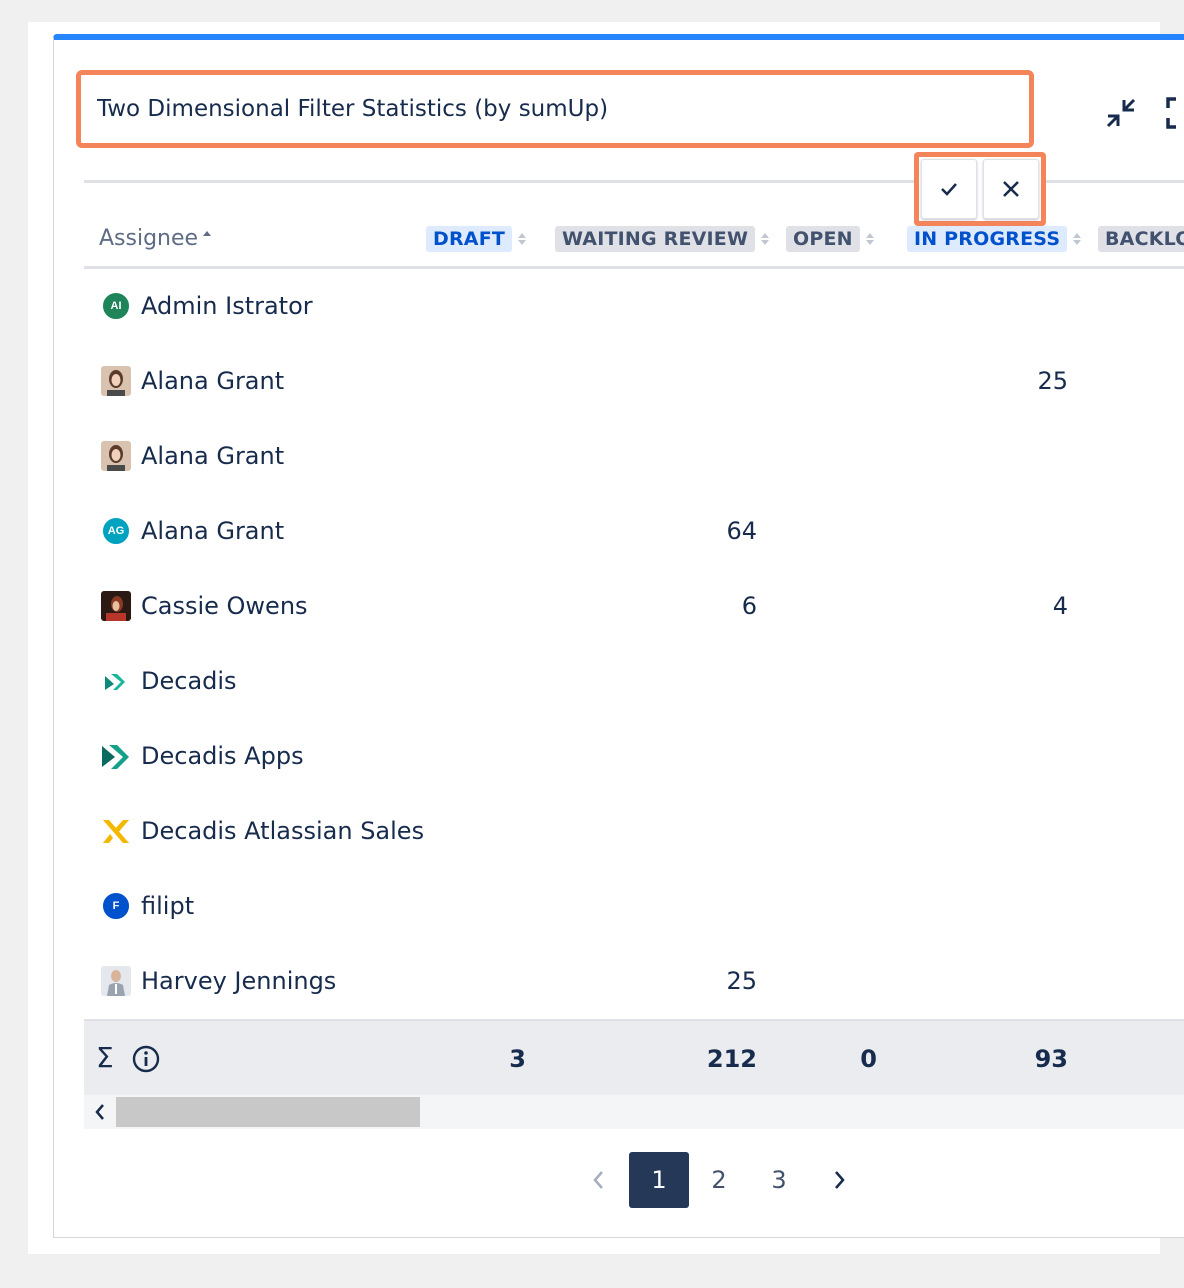  Describe the element at coordinates (823, 239) in the screenshot. I see `status-lozenge: OPEN` at that location.